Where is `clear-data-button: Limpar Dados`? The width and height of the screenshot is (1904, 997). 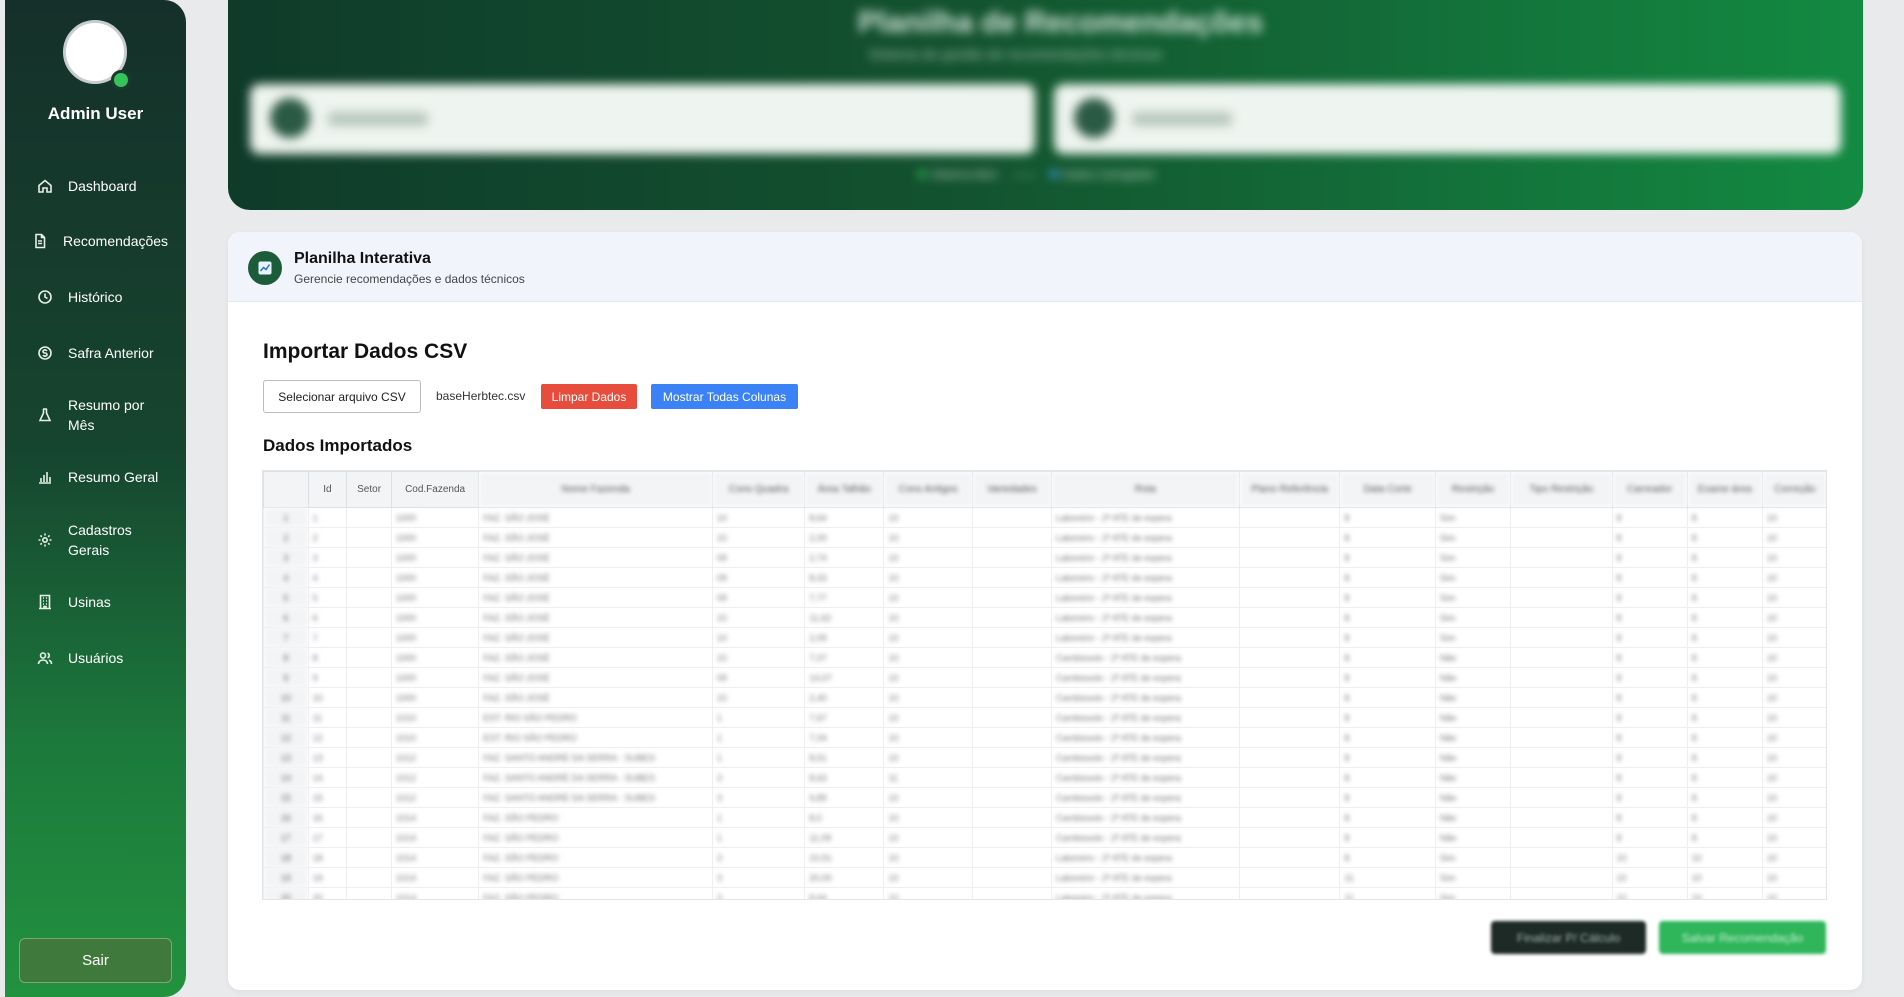 clear-data-button: Limpar Dados is located at coordinates (589, 396).